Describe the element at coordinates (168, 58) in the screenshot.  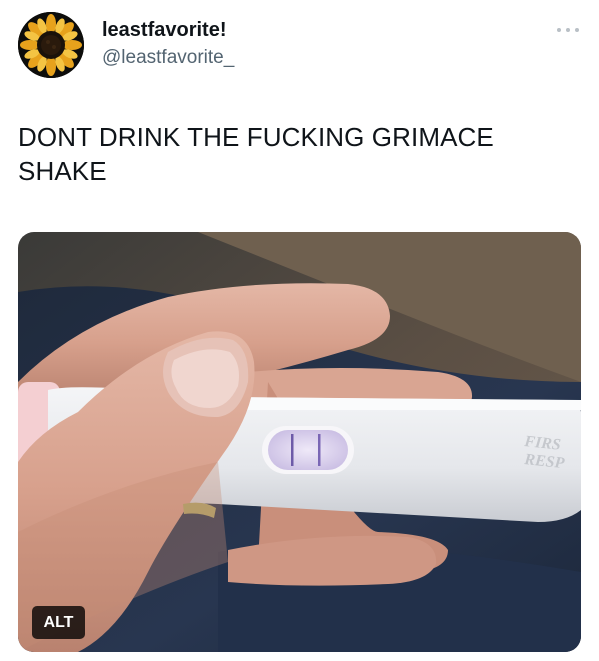
I see `handle: @leastfavorite_` at that location.